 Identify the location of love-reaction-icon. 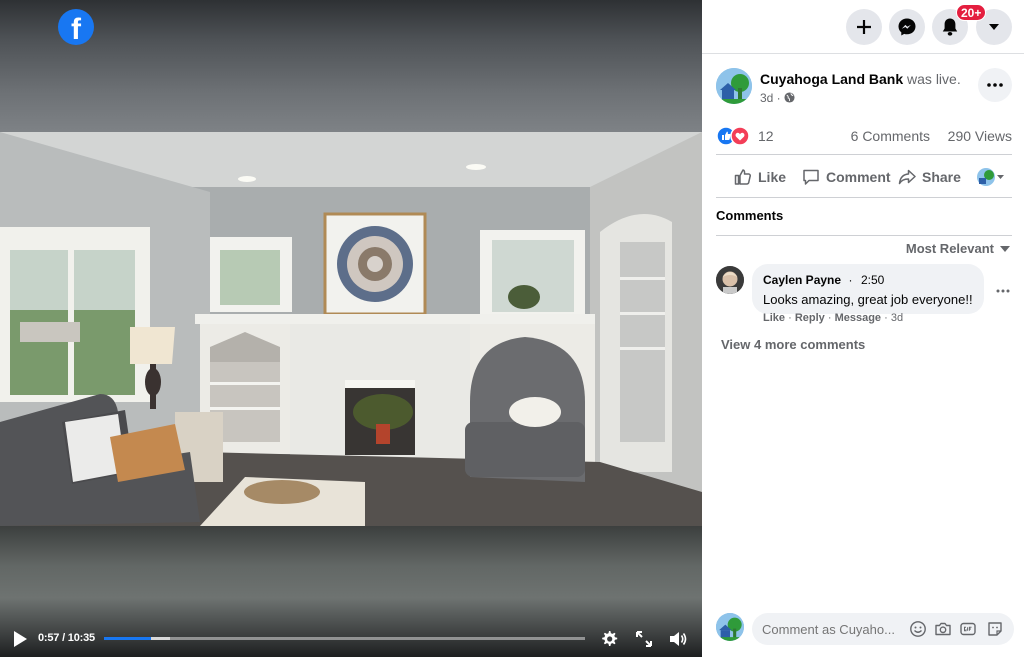
(740, 136).